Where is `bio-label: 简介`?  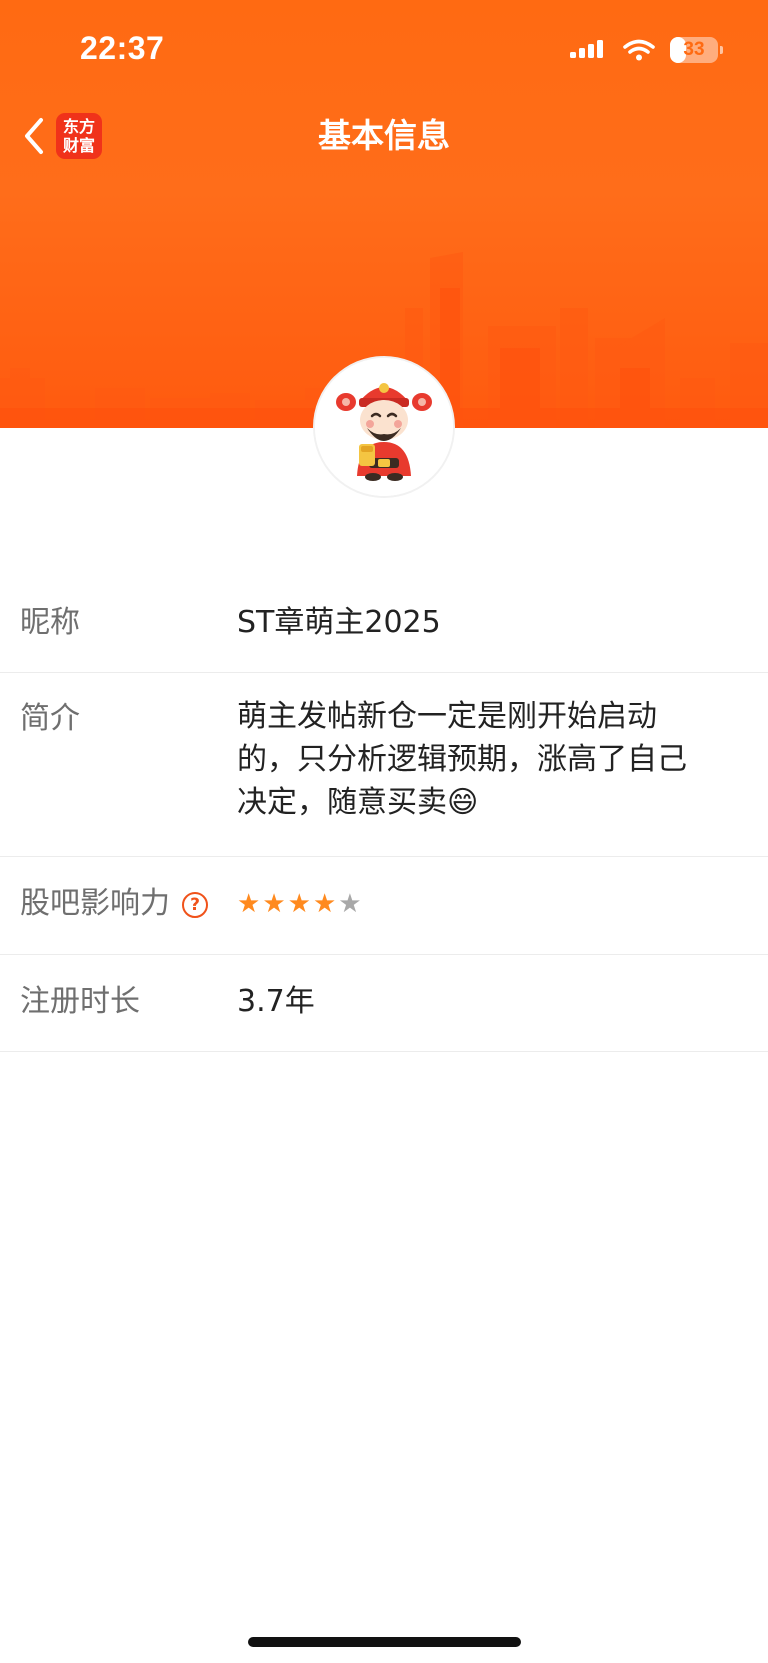
bio-label: 简介 is located at coordinates (50, 718).